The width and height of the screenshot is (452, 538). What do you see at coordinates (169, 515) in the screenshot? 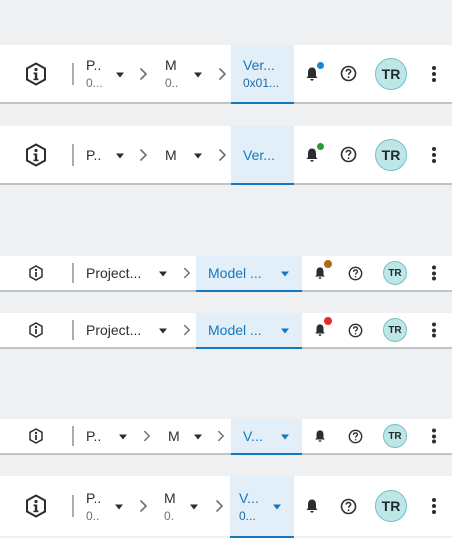
I see `model-id: 0.` at bounding box center [169, 515].